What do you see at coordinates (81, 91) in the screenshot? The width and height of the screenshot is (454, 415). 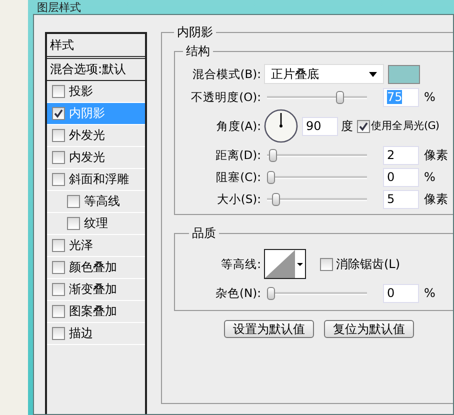 I see `item-label: 投影` at bounding box center [81, 91].